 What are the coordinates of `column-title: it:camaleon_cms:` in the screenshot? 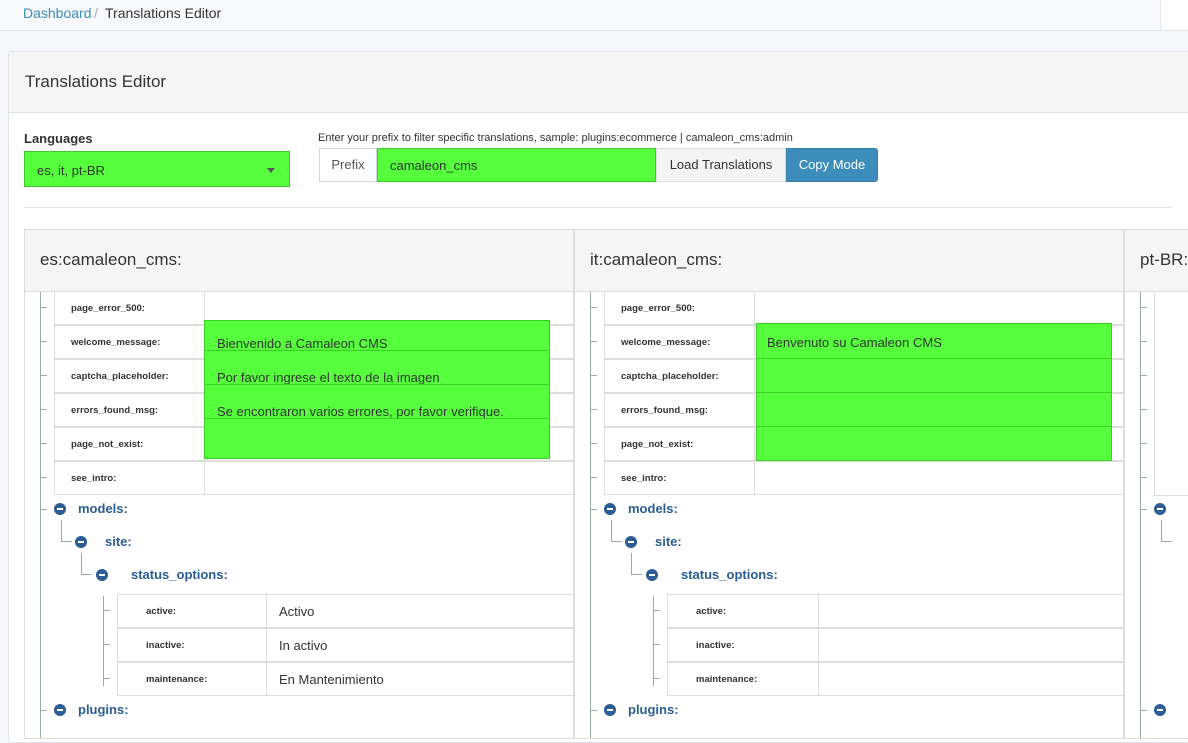 It's located at (656, 259).